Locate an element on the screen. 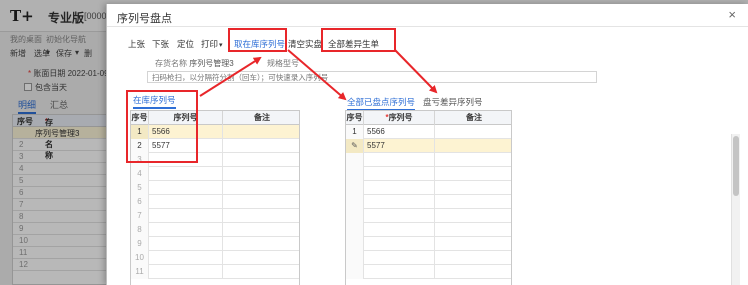  counted-grid-body: 1 5566 ✎ 5577 is located at coordinates (428, 202).